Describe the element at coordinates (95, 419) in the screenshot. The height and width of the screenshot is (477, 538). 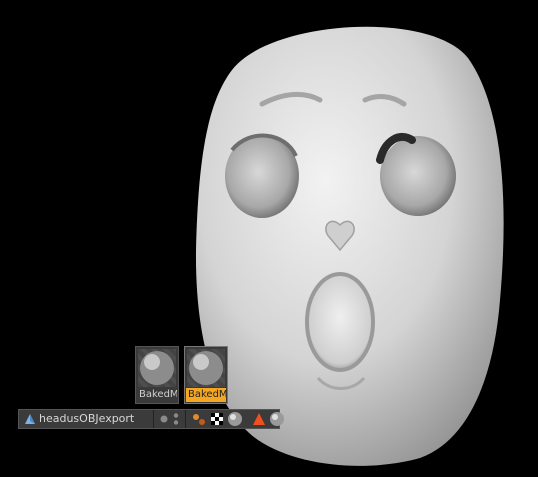
I see `object-name: headusOBJexport` at that location.